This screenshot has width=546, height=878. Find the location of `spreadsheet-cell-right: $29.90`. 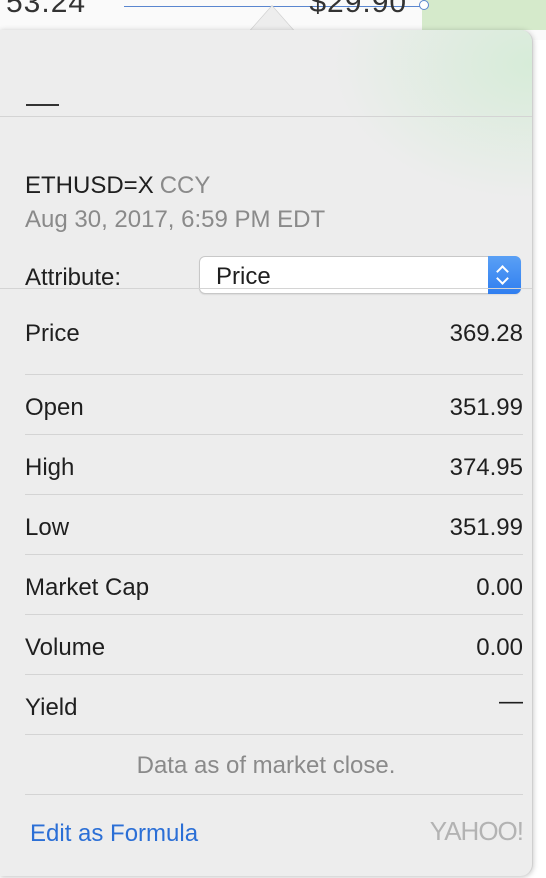

spreadsheet-cell-right: $29.90 is located at coordinates (353, 10).